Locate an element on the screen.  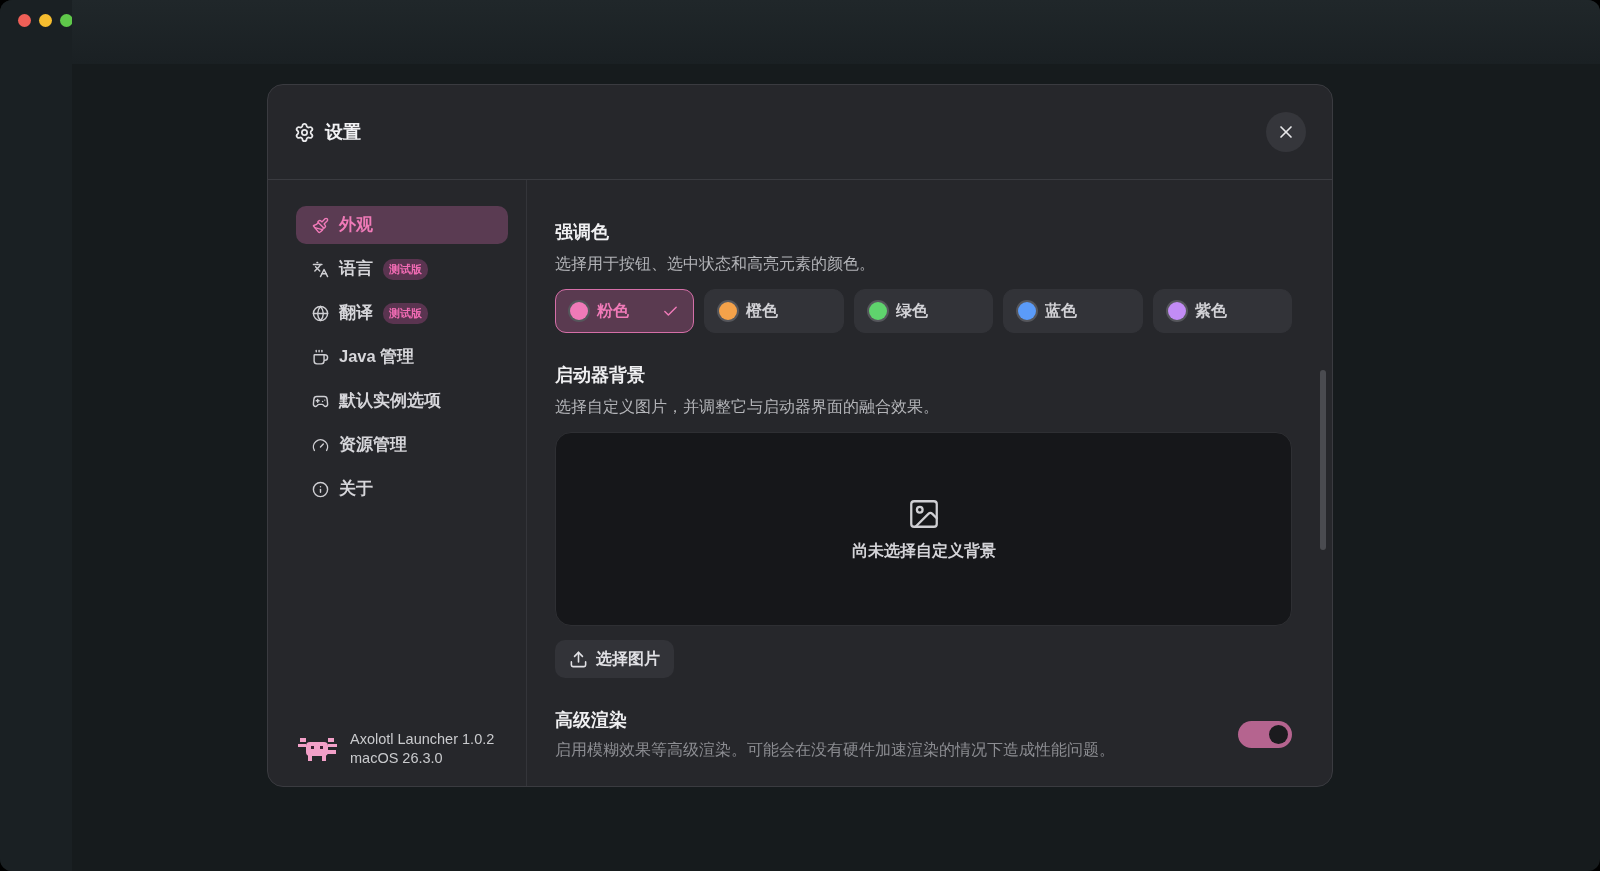
sidebar-item-label: 资源管理 is located at coordinates (373, 444).